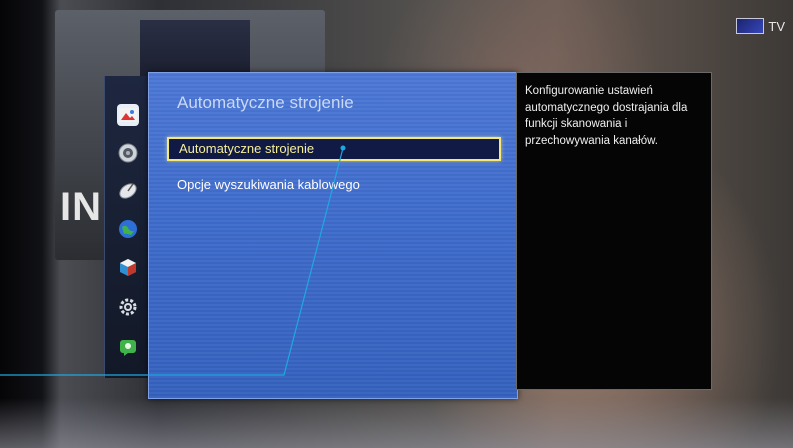 Image resolution: width=793 pixels, height=448 pixels. I want to click on menu-item-auto-tuning: Automatyczne strojenie, so click(334, 149).